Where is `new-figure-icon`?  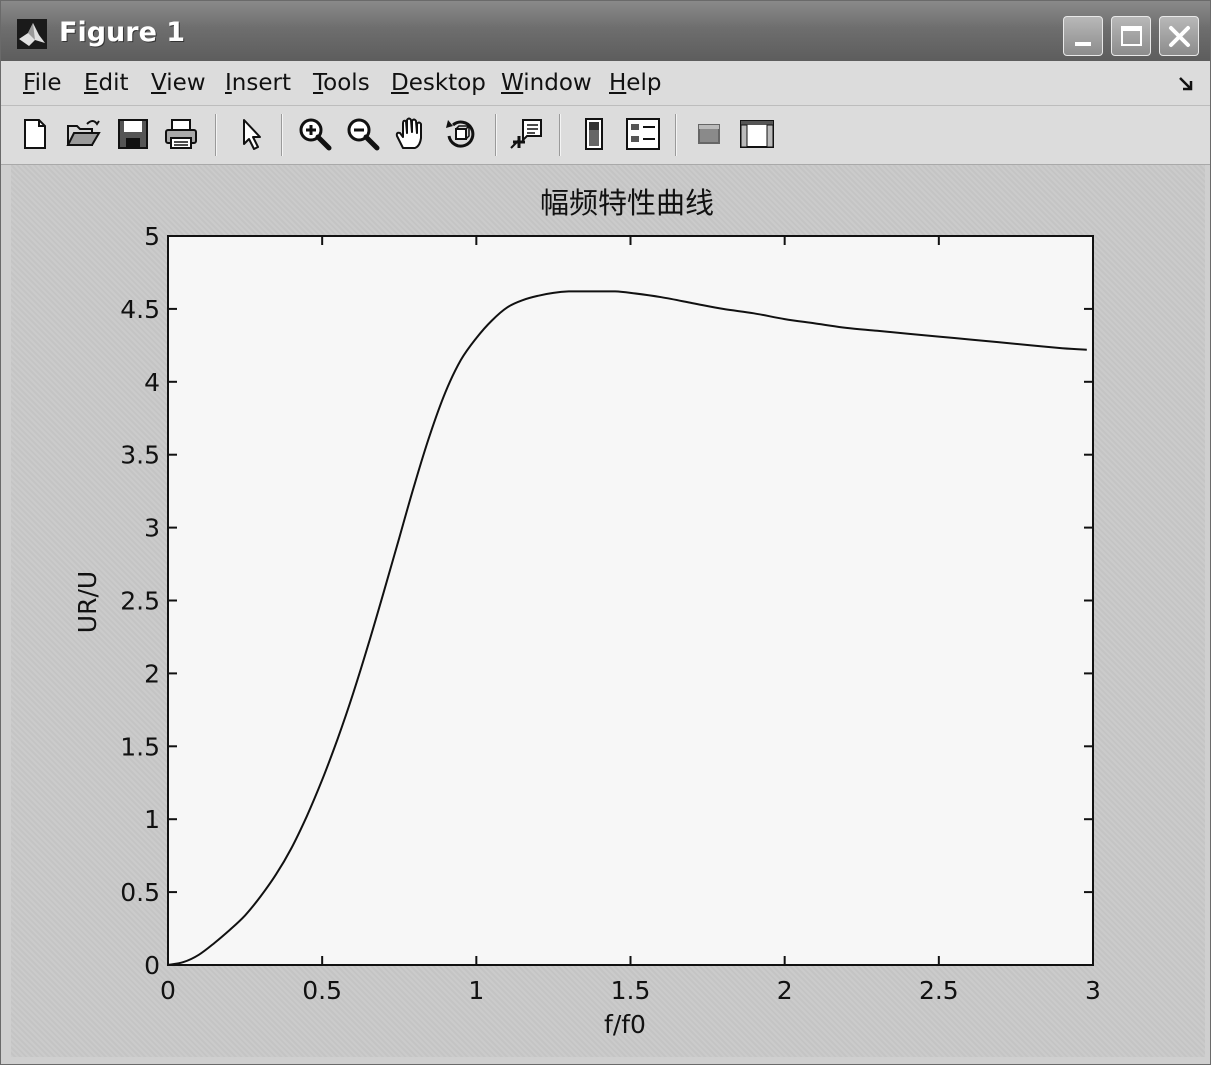 new-figure-icon is located at coordinates (35, 134).